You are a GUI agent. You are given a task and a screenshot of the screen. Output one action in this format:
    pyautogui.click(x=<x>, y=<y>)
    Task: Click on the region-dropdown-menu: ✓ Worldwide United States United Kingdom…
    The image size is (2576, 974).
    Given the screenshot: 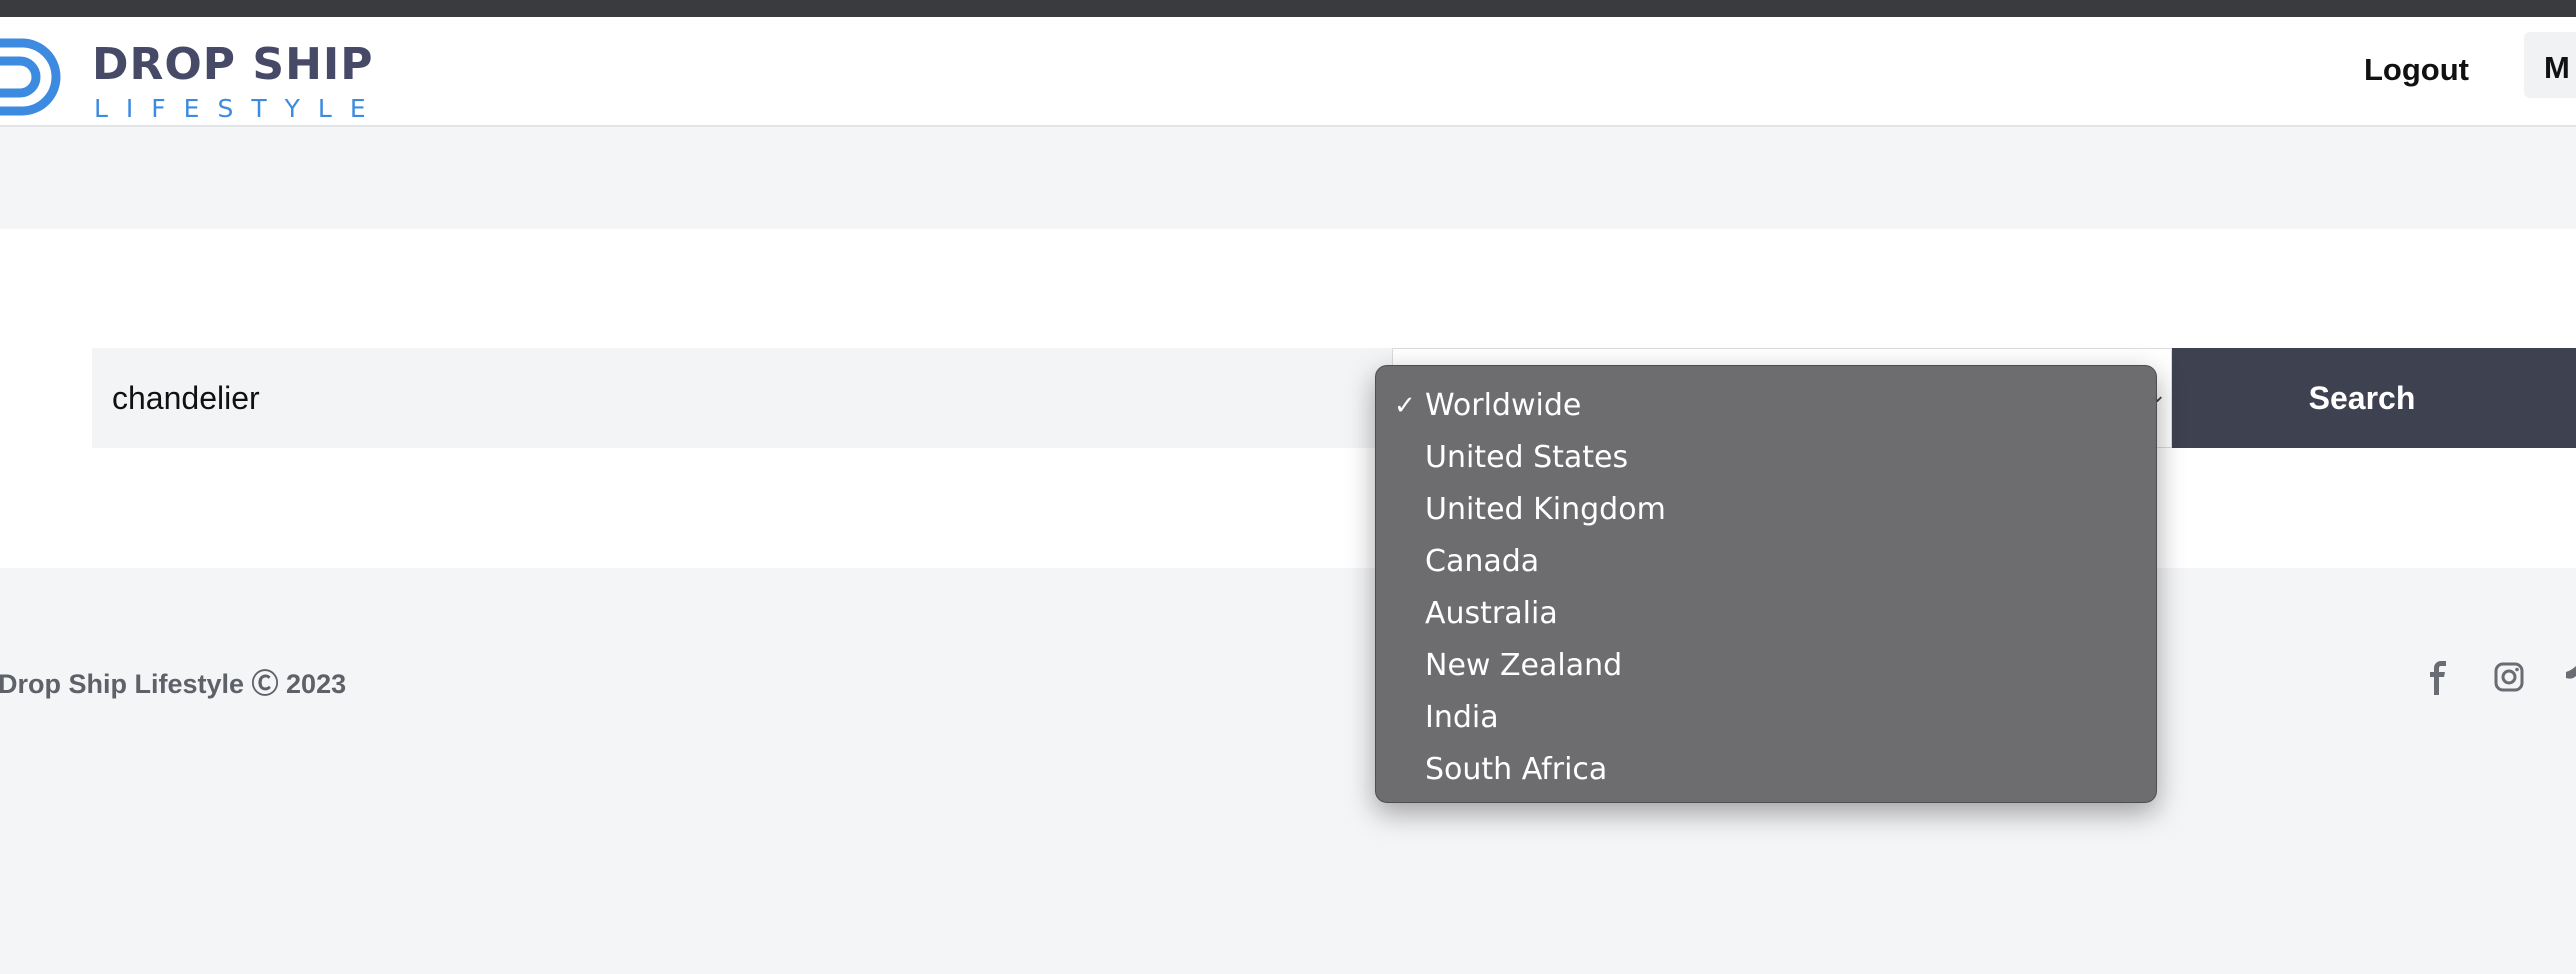 What is the action you would take?
    pyautogui.click(x=1766, y=584)
    